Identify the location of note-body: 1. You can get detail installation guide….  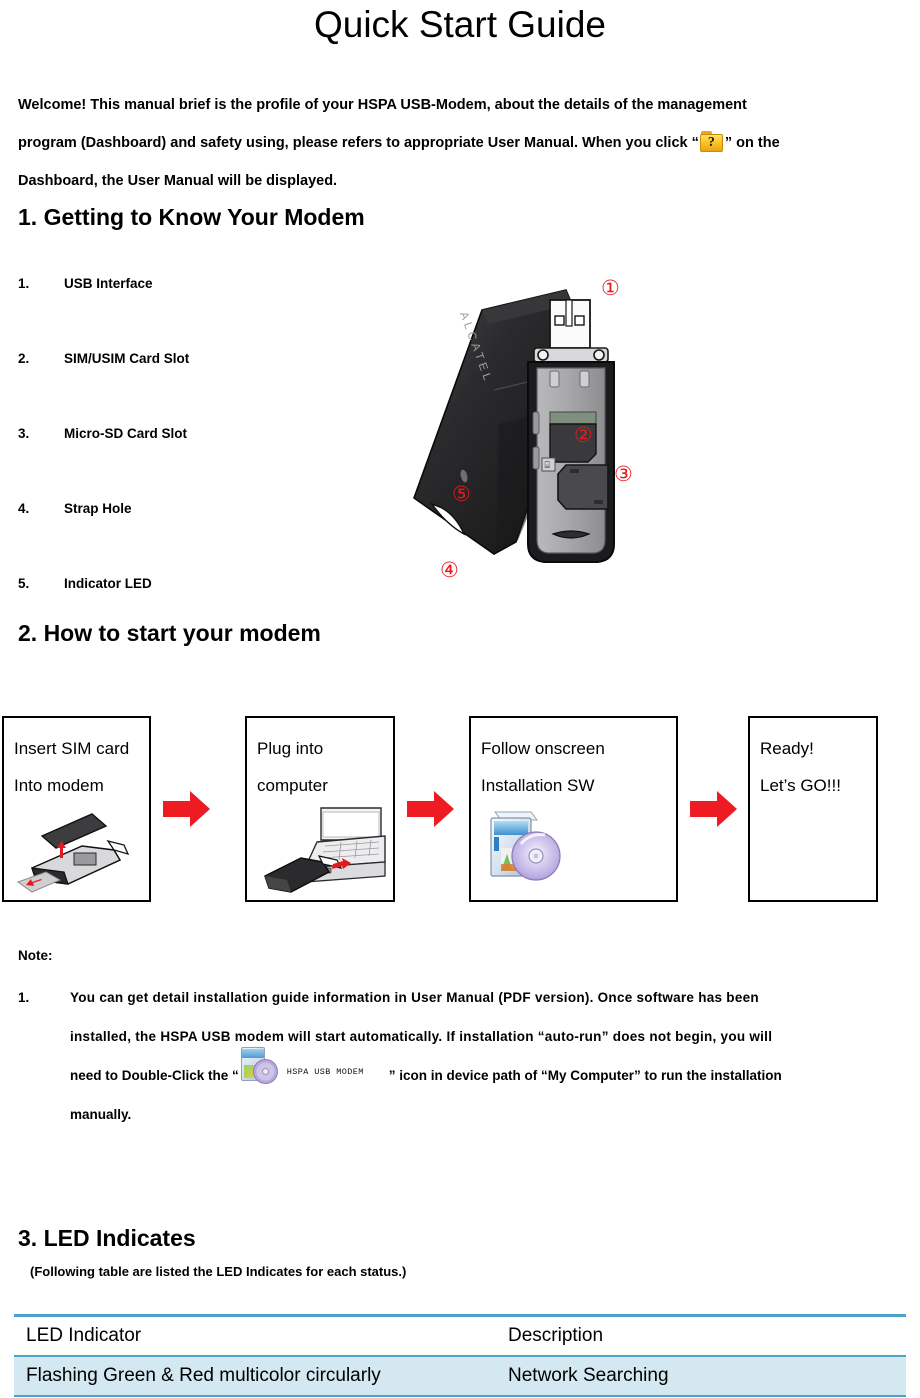
(460, 1056).